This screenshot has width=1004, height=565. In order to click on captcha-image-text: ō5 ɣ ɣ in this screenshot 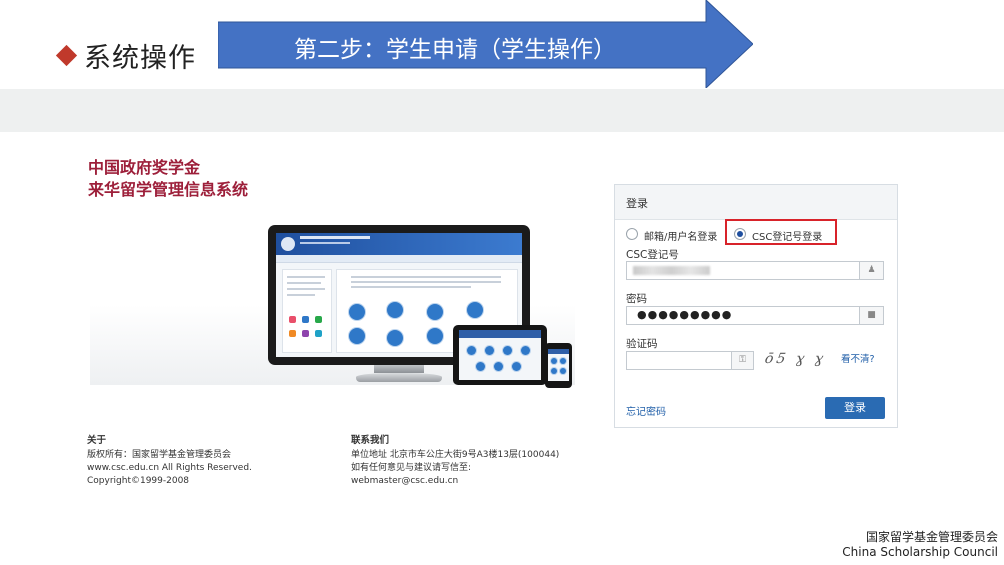, I will do `click(795, 359)`.